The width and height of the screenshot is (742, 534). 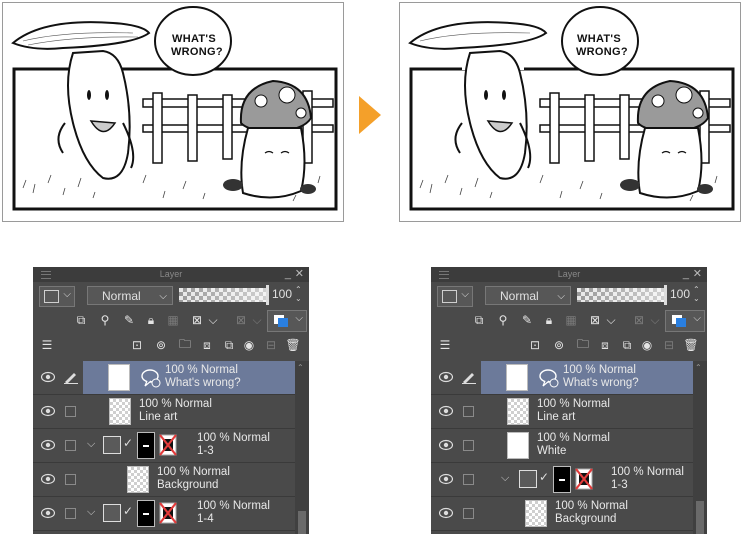 I want to click on layer-row-folder: ⌵ ✓ 100 % Normal 1-3, so click(x=562, y=480).